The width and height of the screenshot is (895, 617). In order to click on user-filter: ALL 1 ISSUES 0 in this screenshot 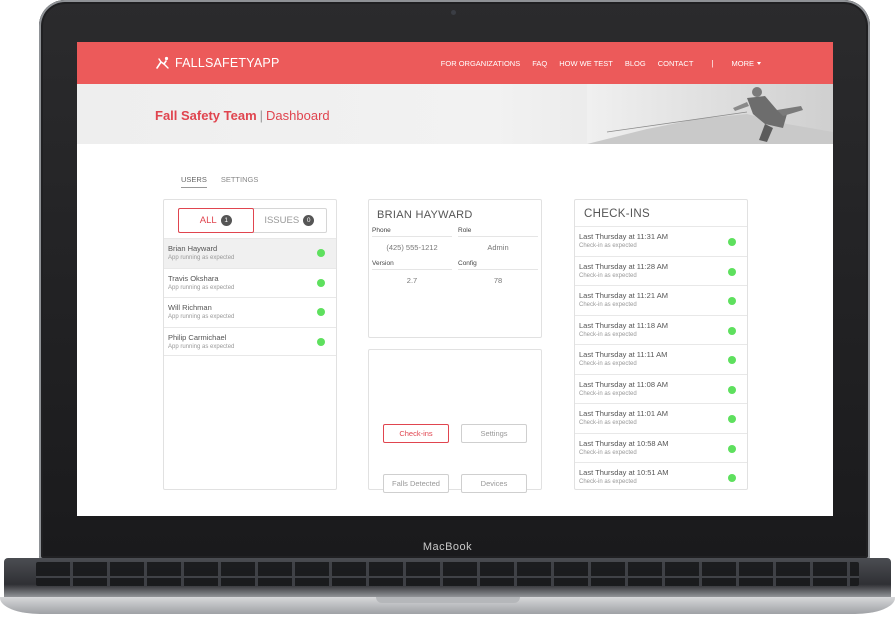, I will do `click(252, 220)`.